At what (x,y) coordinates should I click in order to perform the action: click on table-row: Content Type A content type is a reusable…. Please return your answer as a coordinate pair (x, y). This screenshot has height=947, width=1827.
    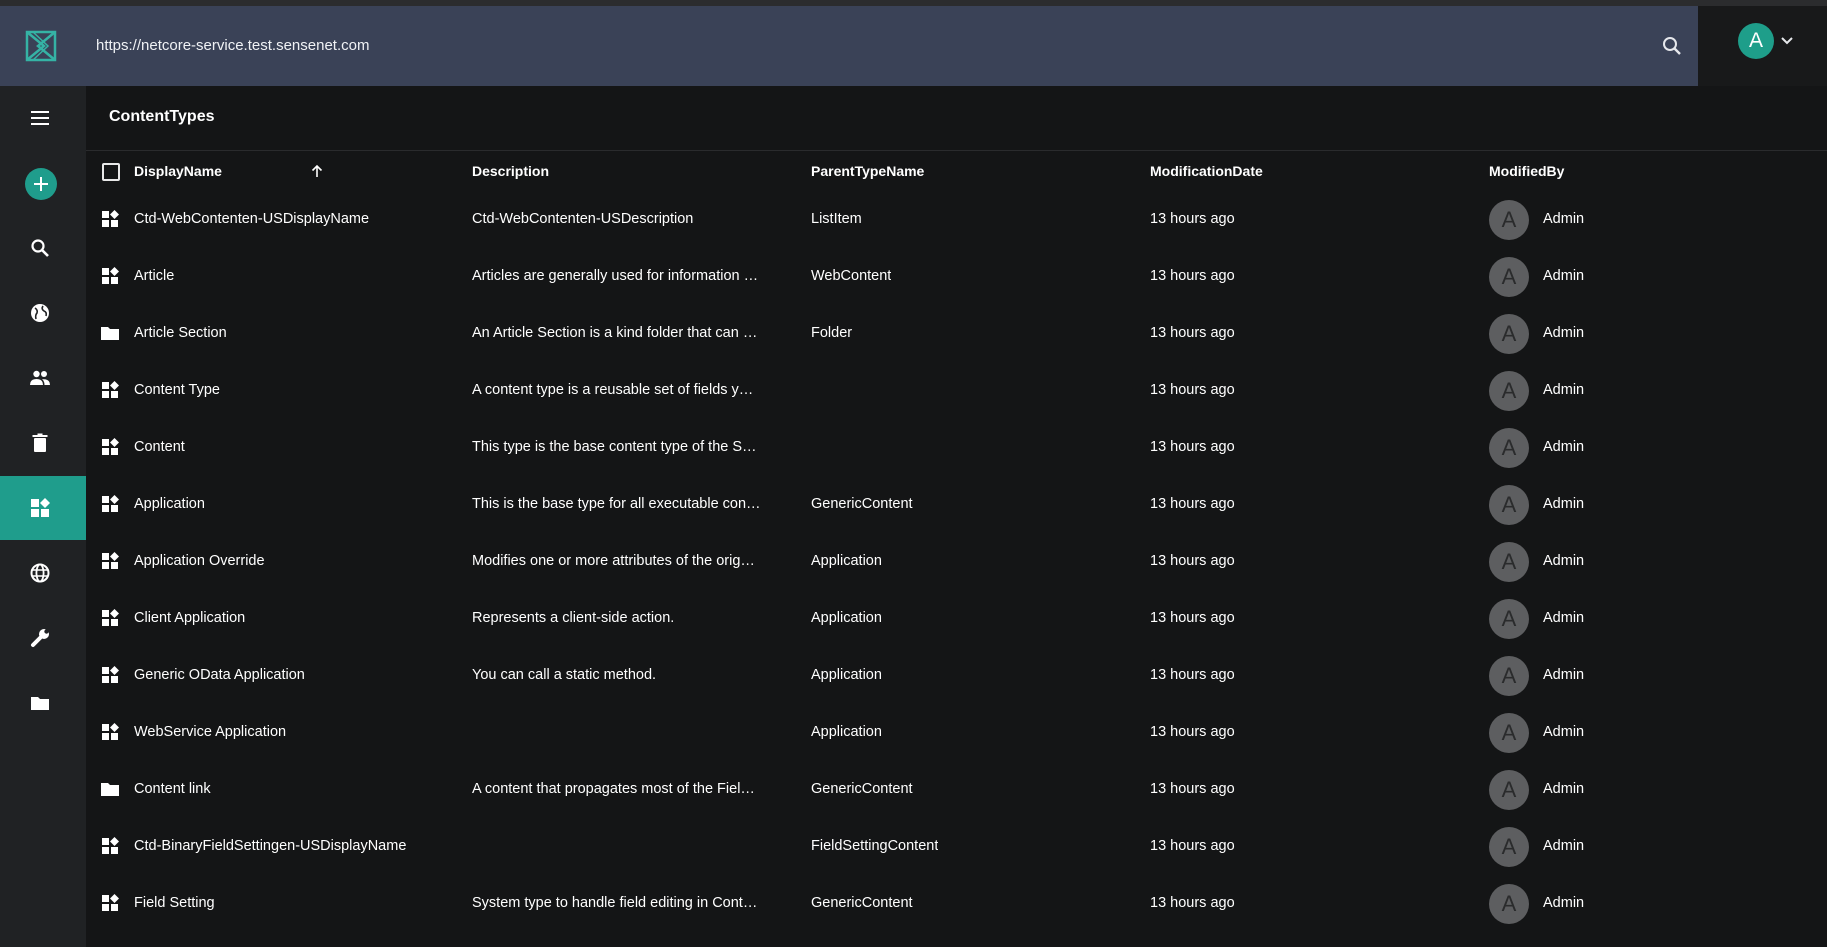
    Looking at the image, I should click on (956, 390).